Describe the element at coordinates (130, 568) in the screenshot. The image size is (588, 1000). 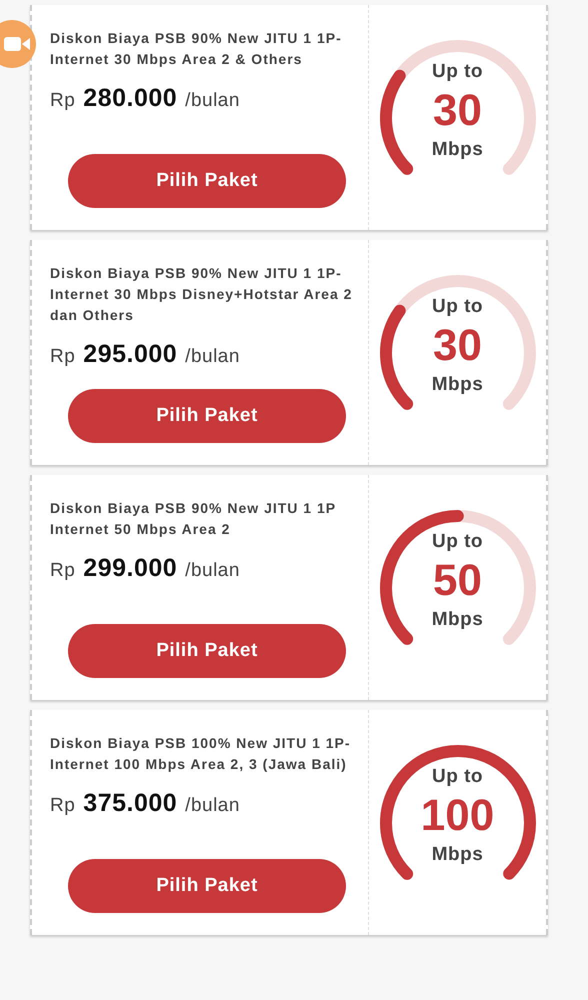
I see `price-amount: 299.000` at that location.